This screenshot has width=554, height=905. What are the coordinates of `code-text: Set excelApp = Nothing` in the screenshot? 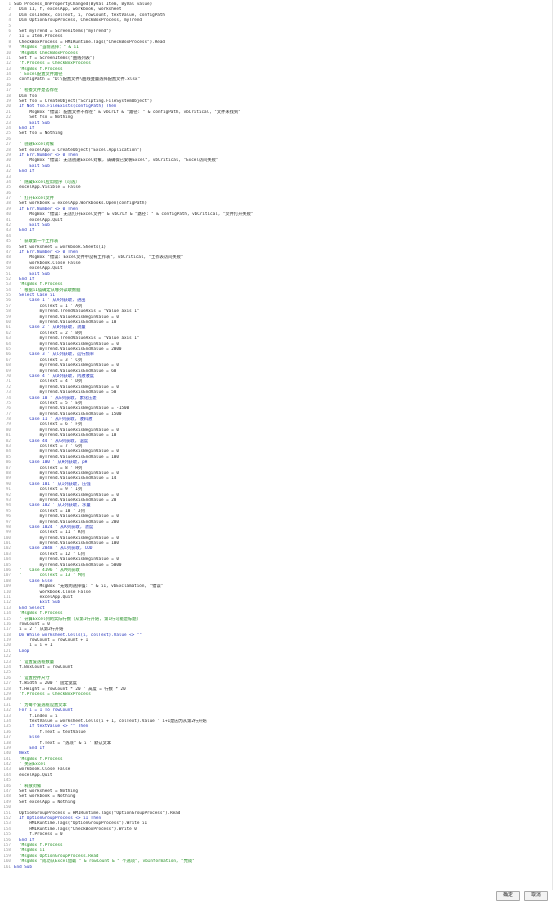 It's located at (45, 802).